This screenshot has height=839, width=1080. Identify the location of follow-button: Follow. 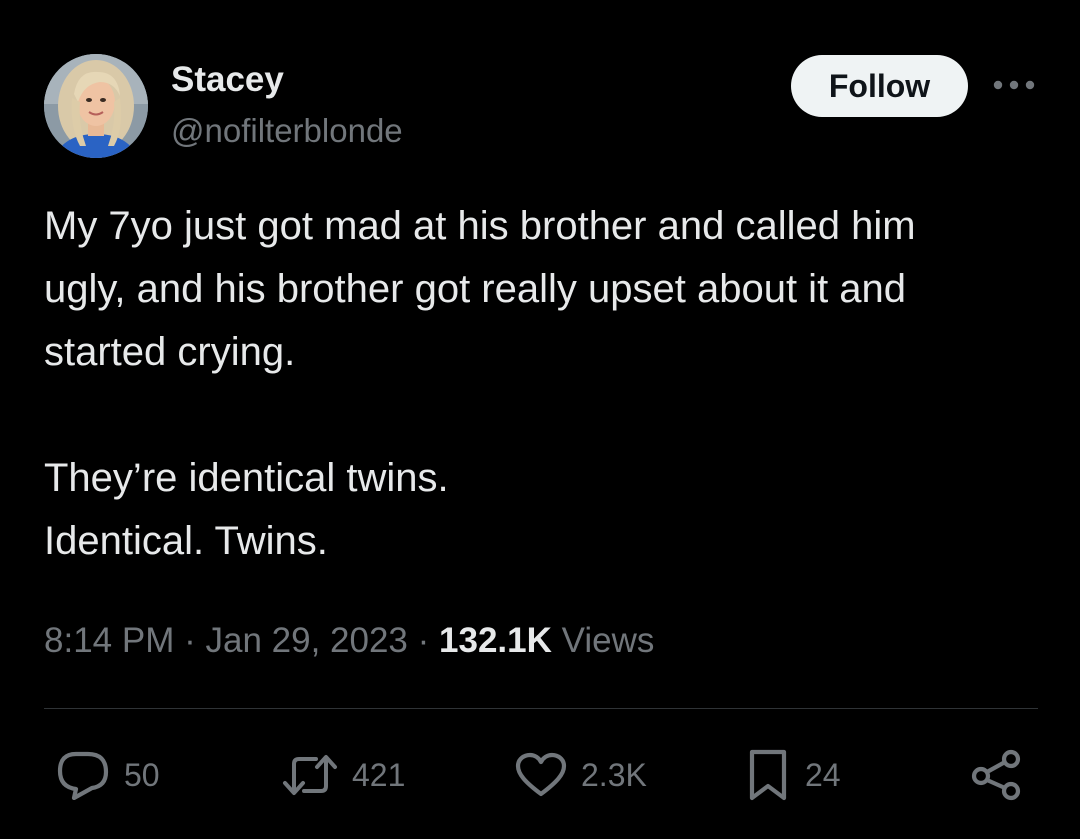
(879, 86).